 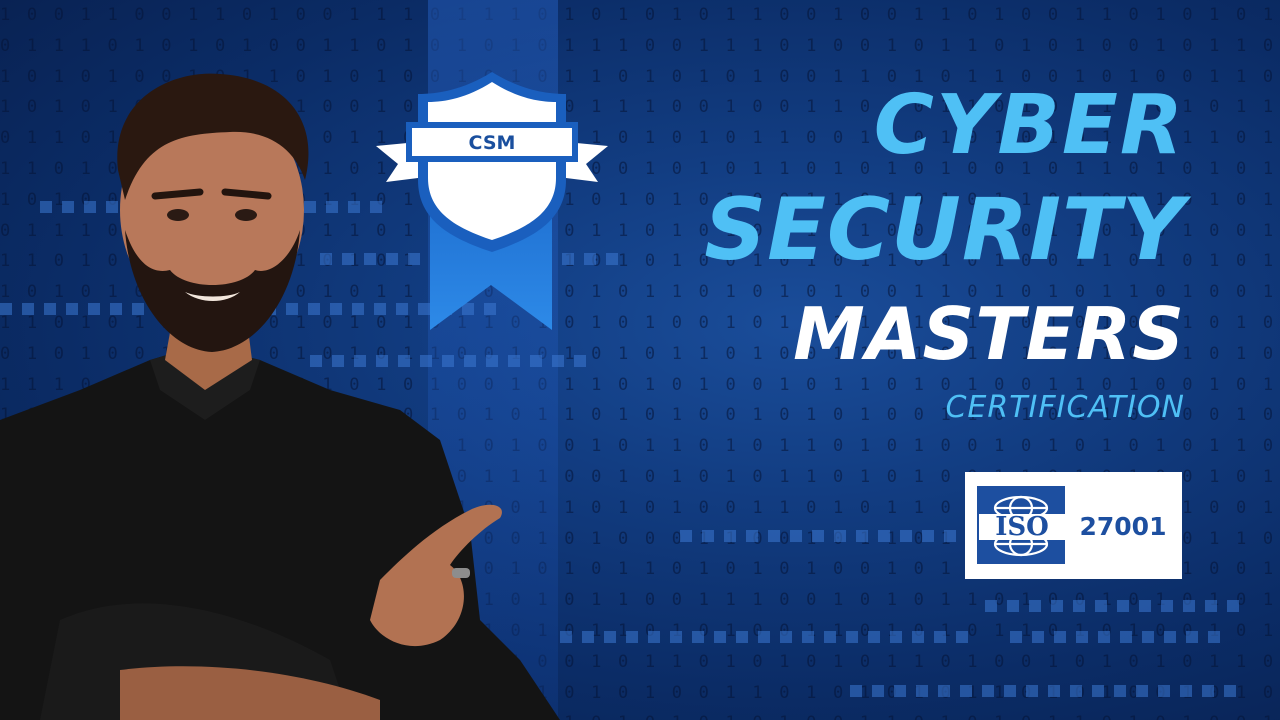 I want to click on title-line-masters: MASTERS, so click(x=989, y=334).